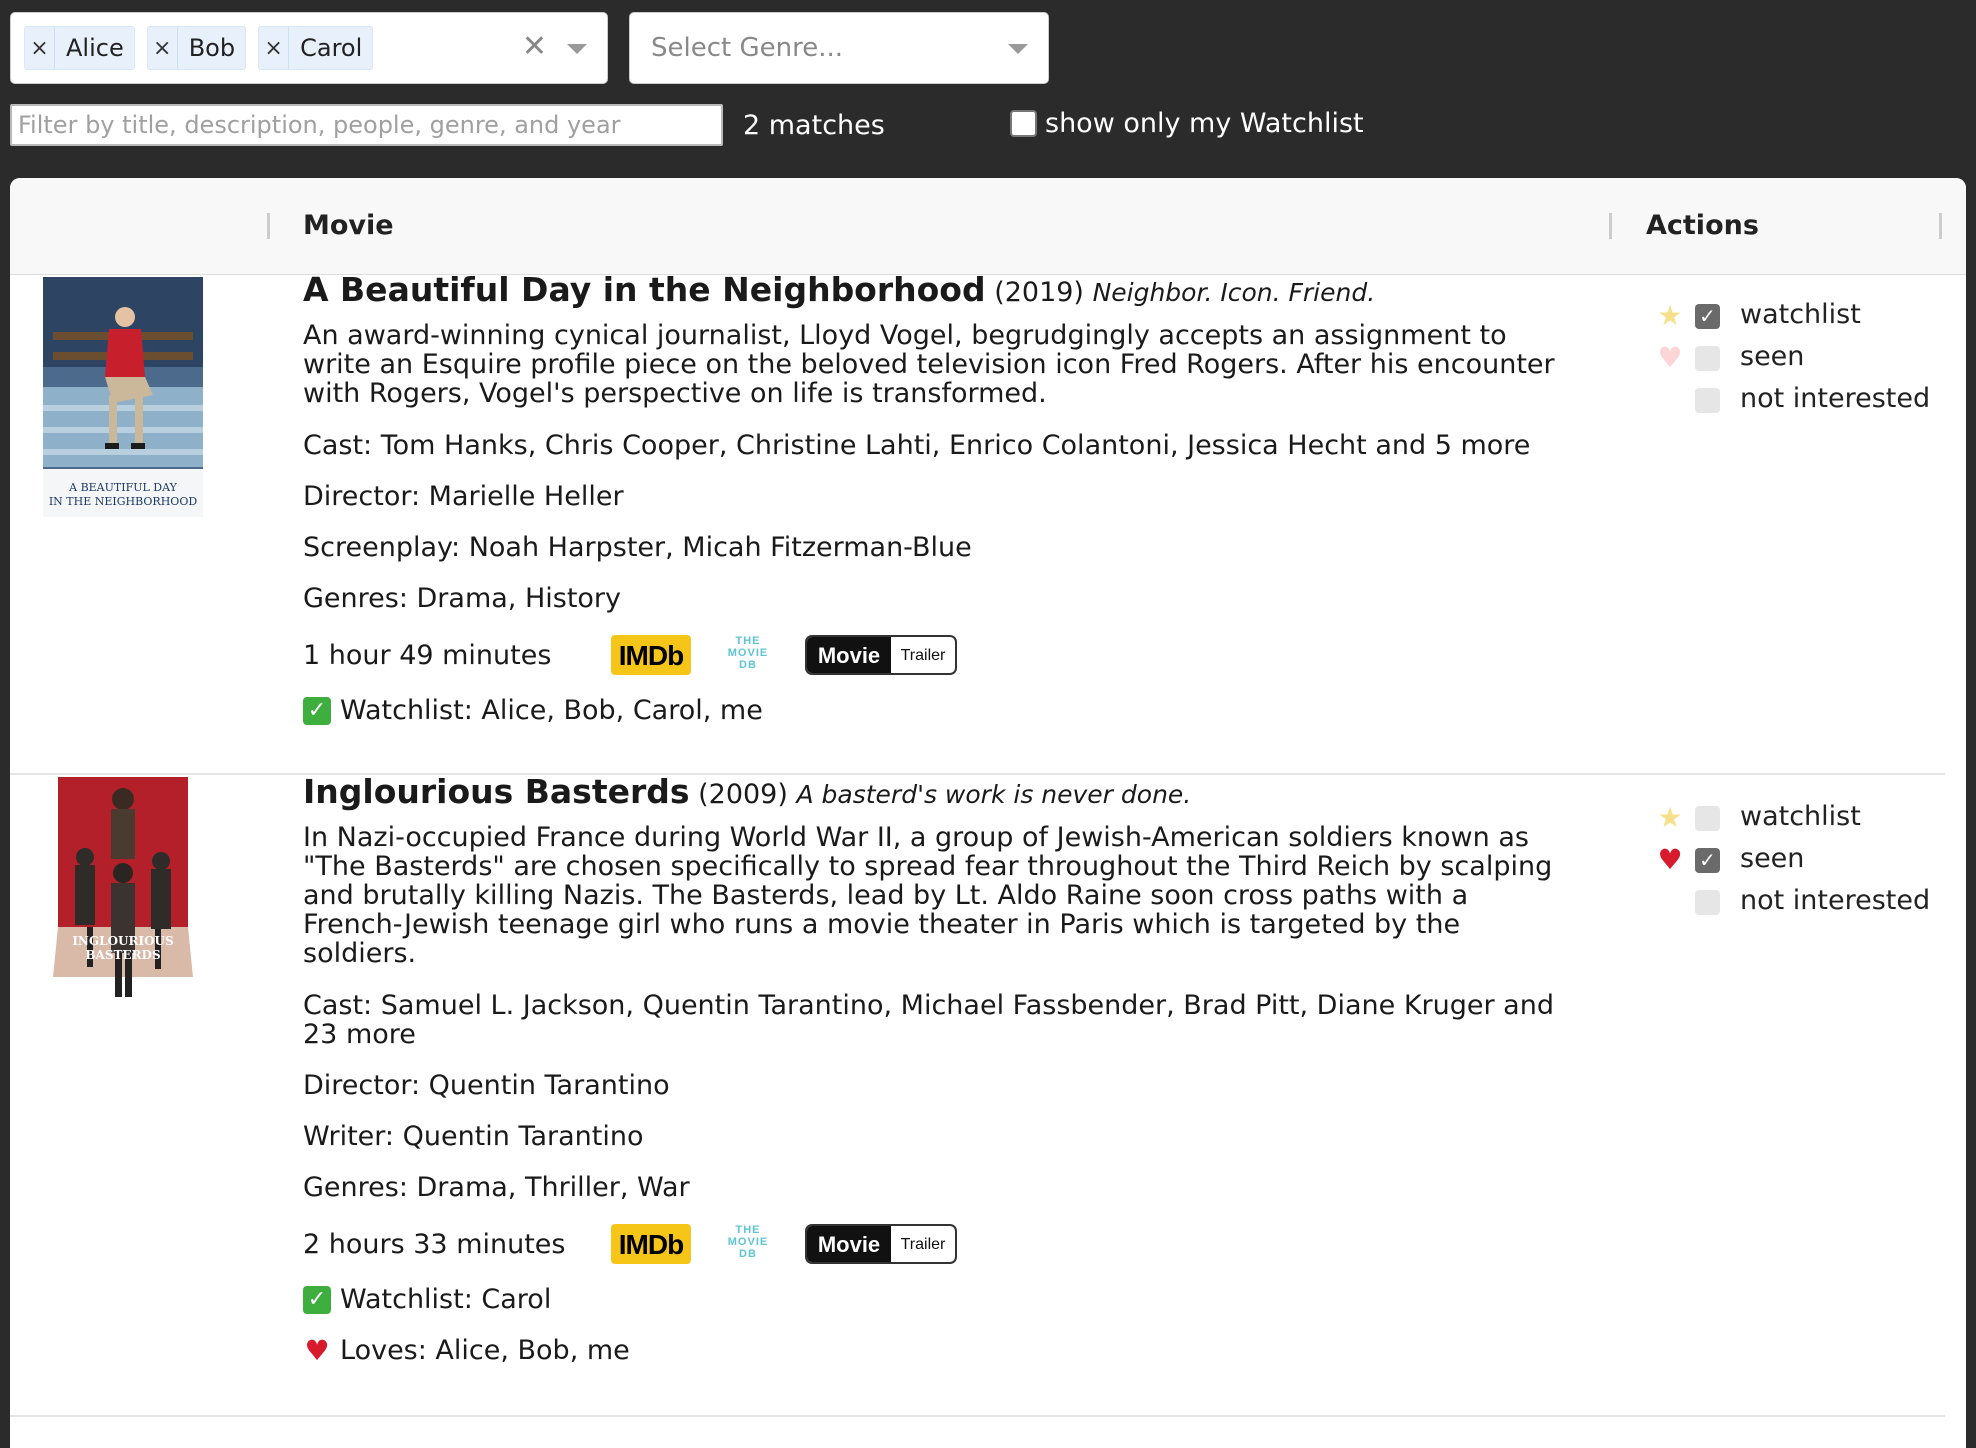 This screenshot has width=1976, height=1448. What do you see at coordinates (1707, 358) in the screenshot?
I see `seen-checkbox` at bounding box center [1707, 358].